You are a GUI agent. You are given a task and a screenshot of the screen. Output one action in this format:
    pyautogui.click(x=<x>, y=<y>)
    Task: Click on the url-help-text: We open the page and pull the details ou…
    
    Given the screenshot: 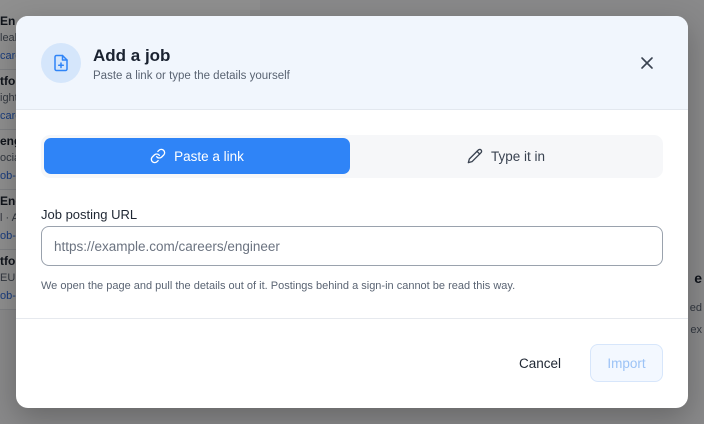 What is the action you would take?
    pyautogui.click(x=278, y=286)
    